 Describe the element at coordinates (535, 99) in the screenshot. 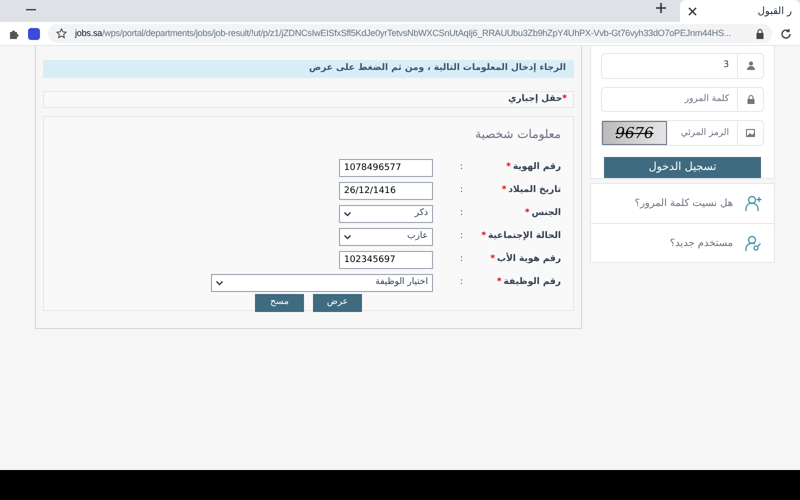

I see `required-note: حقل إجباري` at that location.